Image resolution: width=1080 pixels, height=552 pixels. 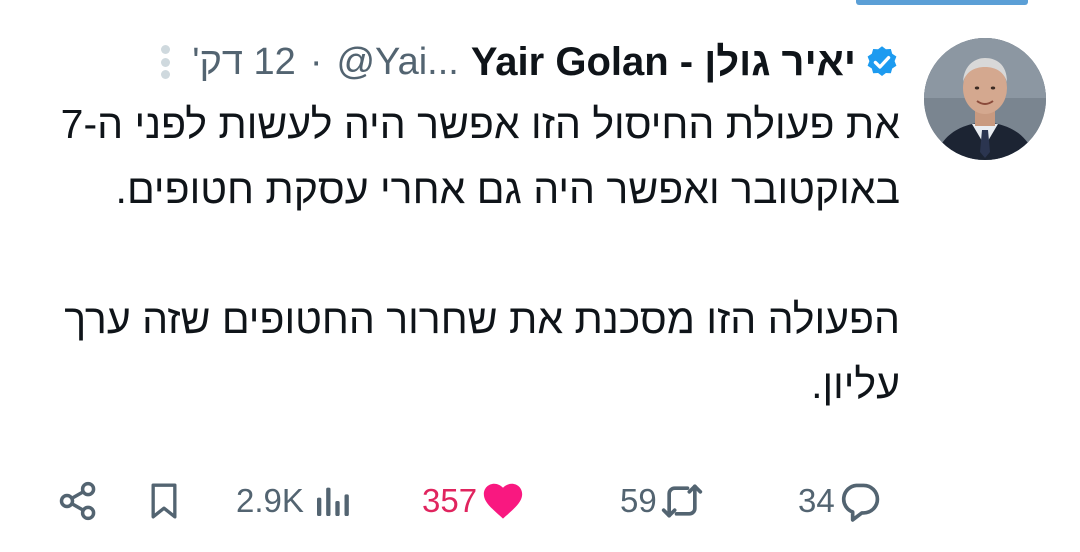 What do you see at coordinates (882, 62) in the screenshot?
I see `verified-badge-icon` at bounding box center [882, 62].